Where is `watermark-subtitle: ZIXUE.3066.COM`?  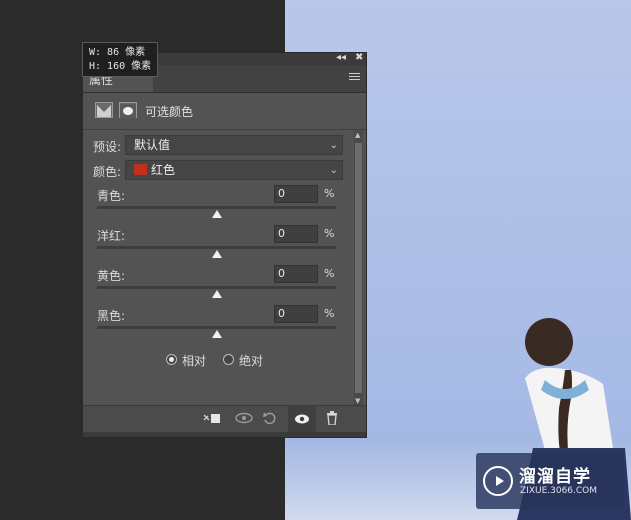
watermark-subtitle: ZIXUE.3066.COM is located at coordinates (559, 491).